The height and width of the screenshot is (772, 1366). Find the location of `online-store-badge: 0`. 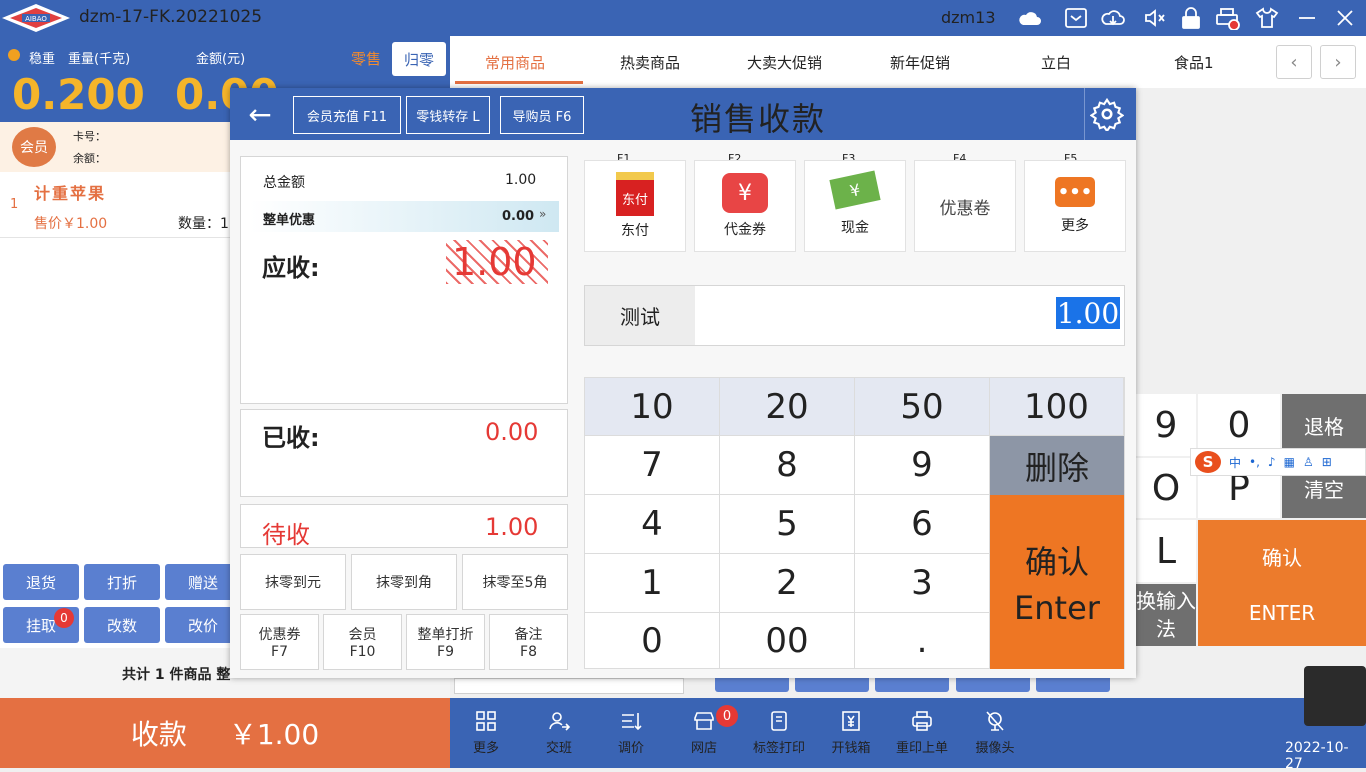

online-store-badge: 0 is located at coordinates (727, 716).